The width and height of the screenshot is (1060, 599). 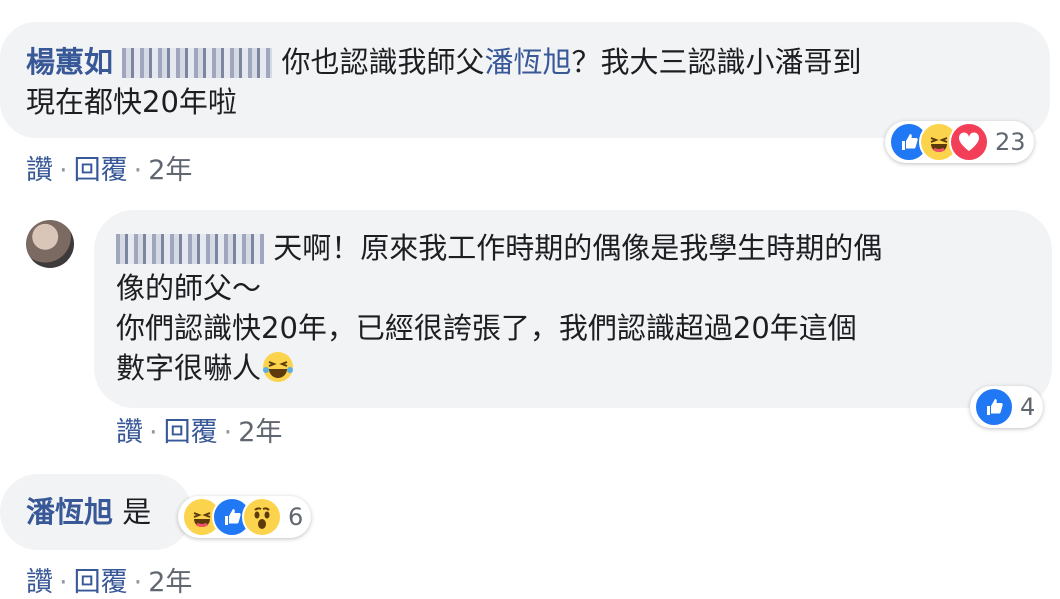 What do you see at coordinates (578, 248) in the screenshot?
I see `comment-text-line: 天啊！原來我工作時期的偶像是我學生時期的偶` at bounding box center [578, 248].